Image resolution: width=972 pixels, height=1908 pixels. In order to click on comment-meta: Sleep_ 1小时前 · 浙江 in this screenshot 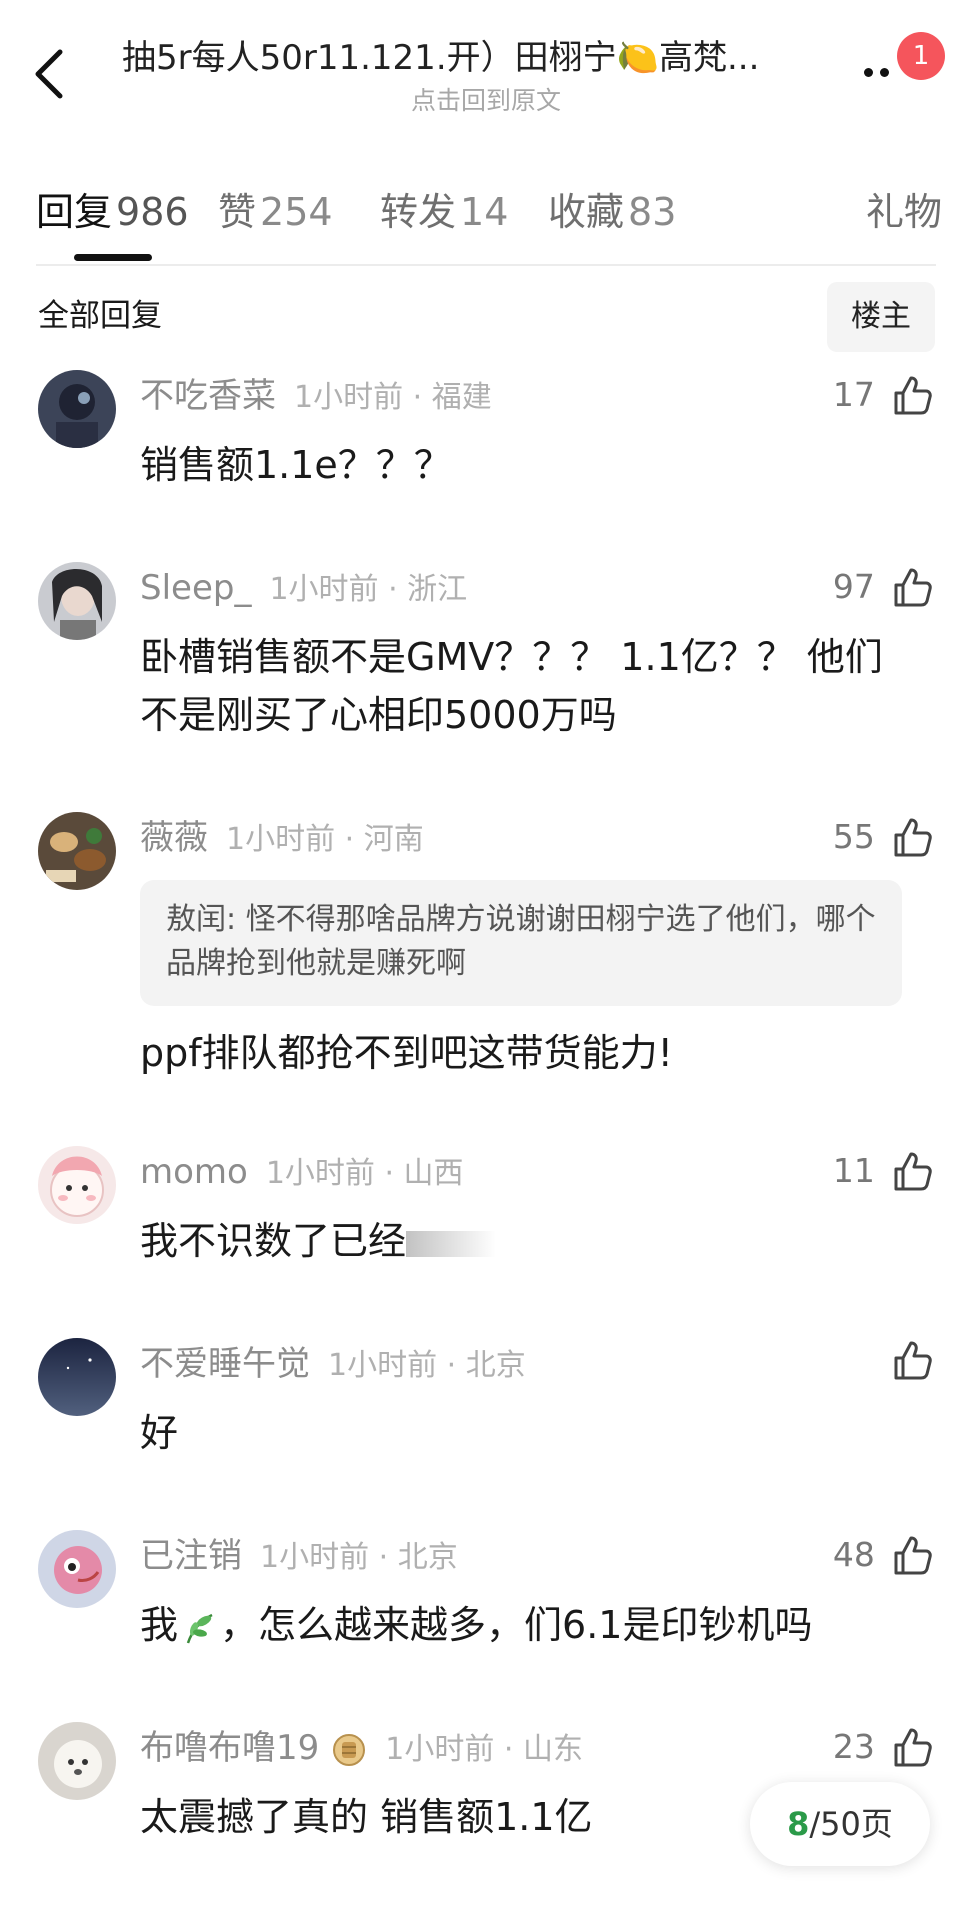, I will do `click(303, 588)`.